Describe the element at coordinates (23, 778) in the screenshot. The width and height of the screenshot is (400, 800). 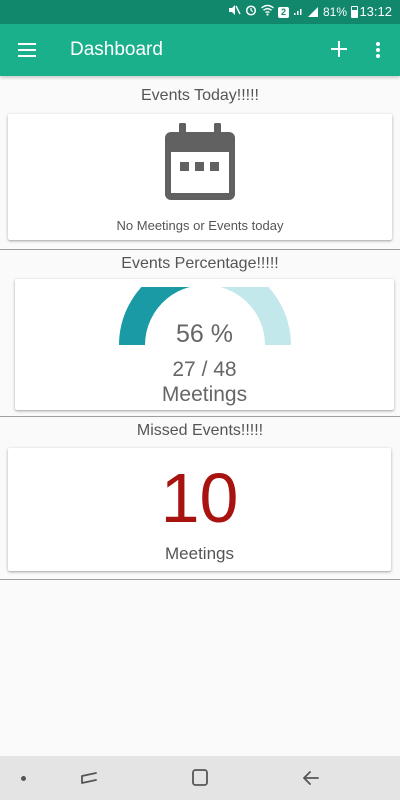
I see `dot-icon` at that location.